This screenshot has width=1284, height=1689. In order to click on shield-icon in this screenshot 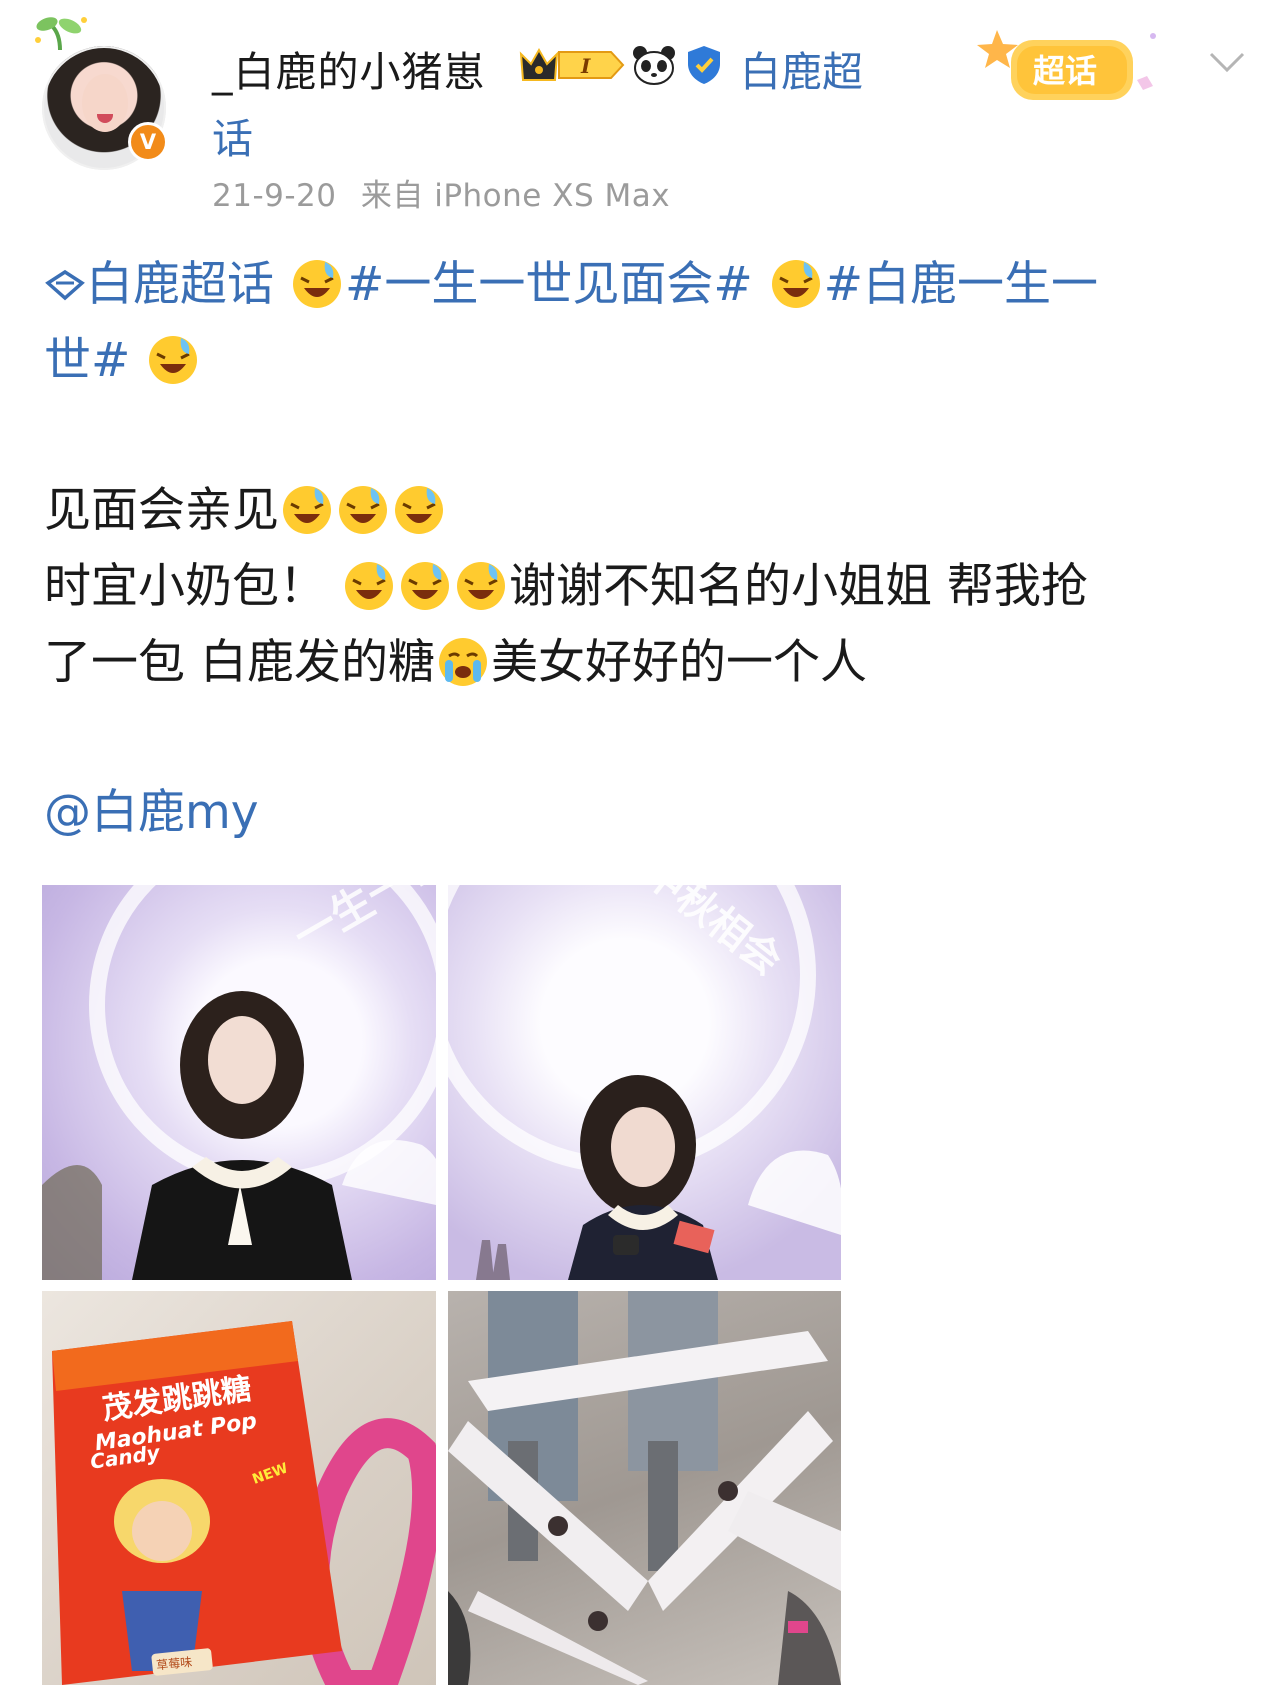, I will do `click(704, 65)`.